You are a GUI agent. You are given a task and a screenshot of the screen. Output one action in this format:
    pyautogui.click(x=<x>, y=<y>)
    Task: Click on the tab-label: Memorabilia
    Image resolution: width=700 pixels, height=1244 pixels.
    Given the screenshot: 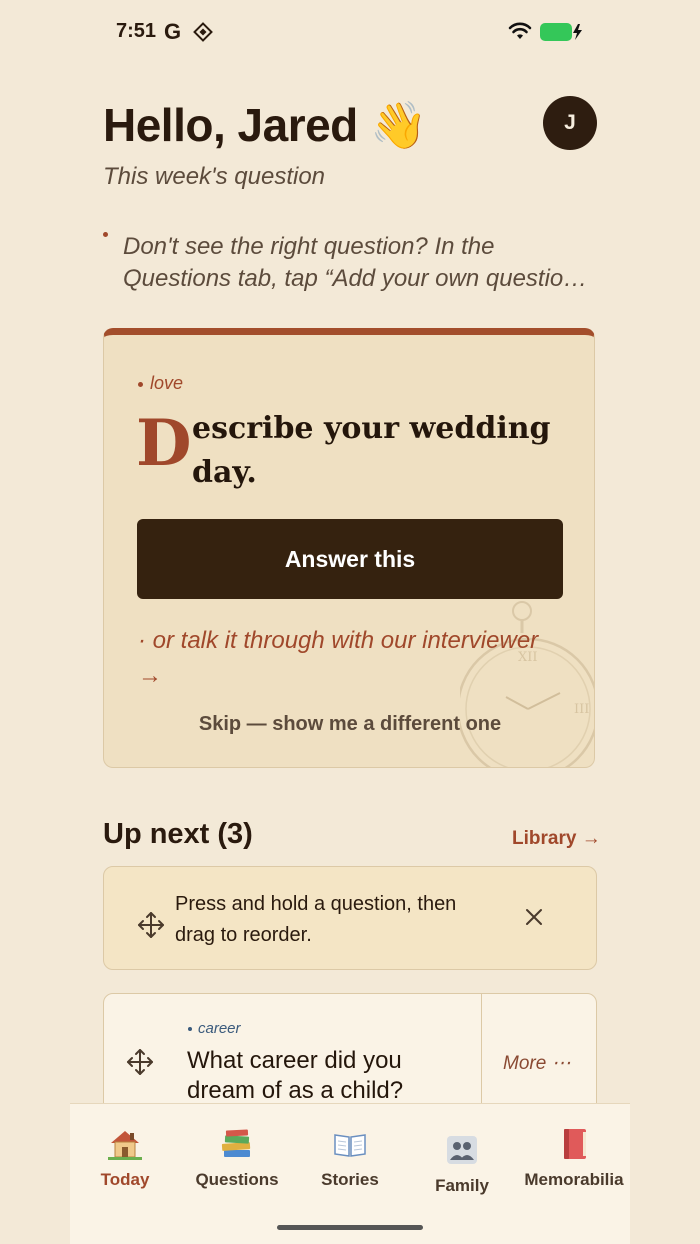 What is the action you would take?
    pyautogui.click(x=574, y=1179)
    